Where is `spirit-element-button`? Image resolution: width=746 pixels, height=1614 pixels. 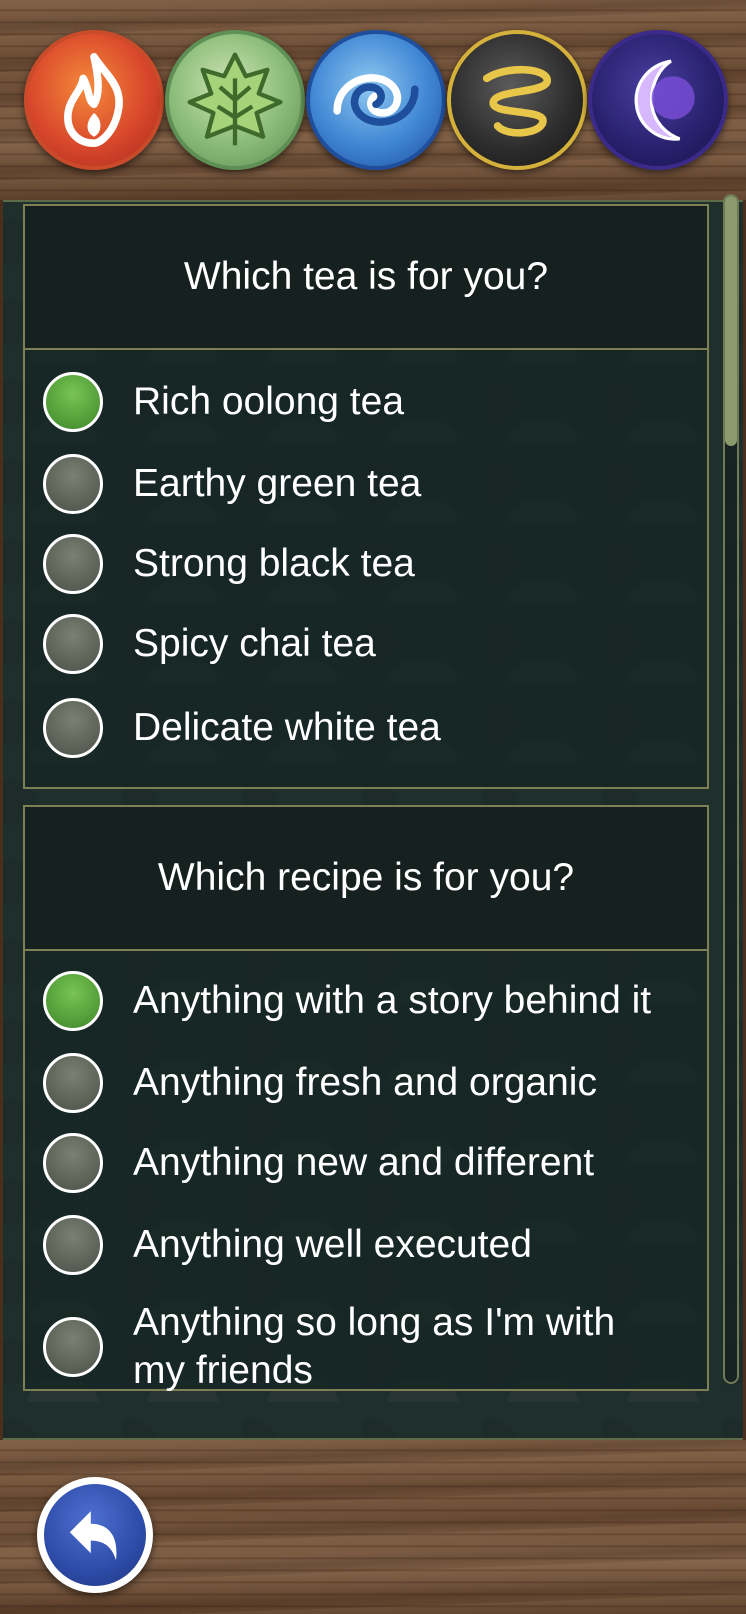
spirit-element-button is located at coordinates (658, 100).